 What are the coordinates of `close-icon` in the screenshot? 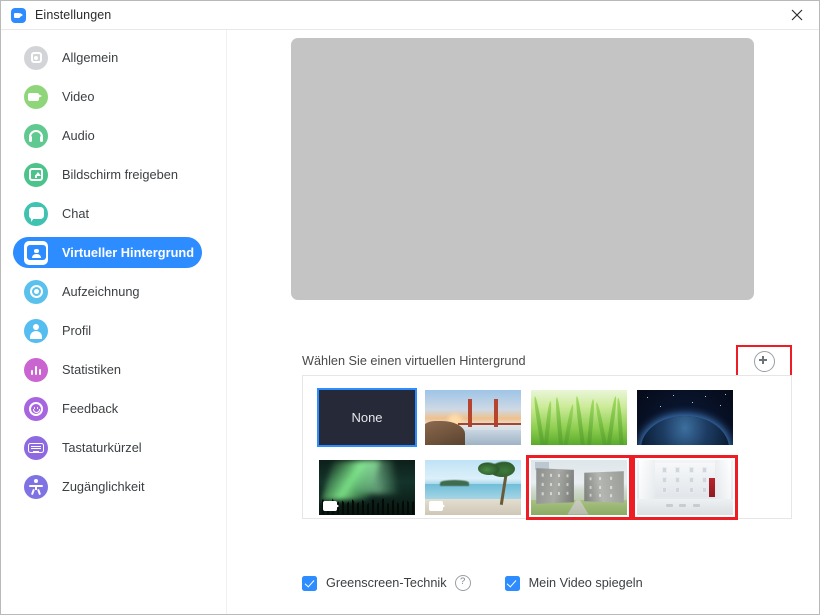 It's located at (797, 15).